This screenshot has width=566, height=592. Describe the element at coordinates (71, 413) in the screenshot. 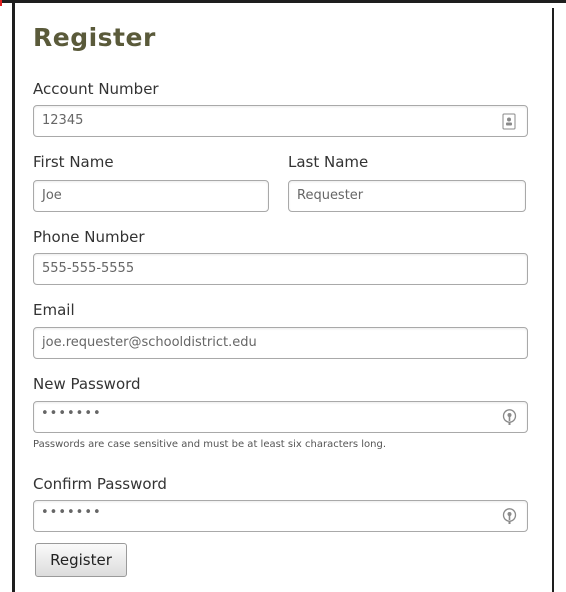

I see `new-password-value: •••••••` at that location.